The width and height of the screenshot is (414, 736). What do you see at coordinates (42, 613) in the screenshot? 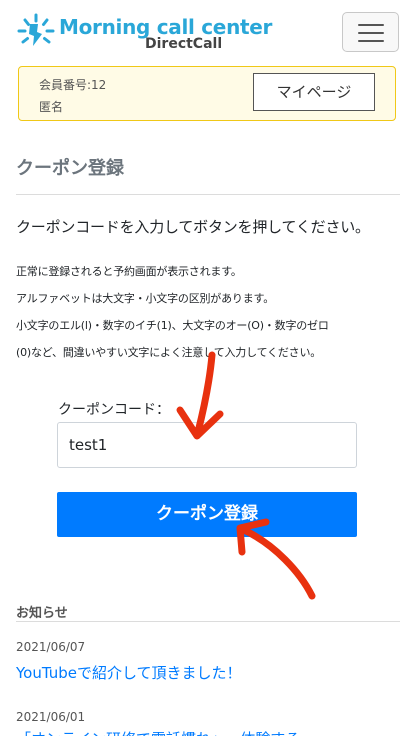
I see `news-heading: お知らせ` at bounding box center [42, 613].